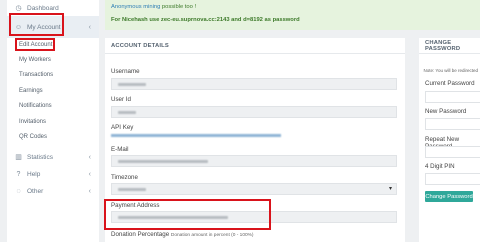 This screenshot has height=242, width=480. I want to click on change-password-button: Change Password, so click(449, 196).